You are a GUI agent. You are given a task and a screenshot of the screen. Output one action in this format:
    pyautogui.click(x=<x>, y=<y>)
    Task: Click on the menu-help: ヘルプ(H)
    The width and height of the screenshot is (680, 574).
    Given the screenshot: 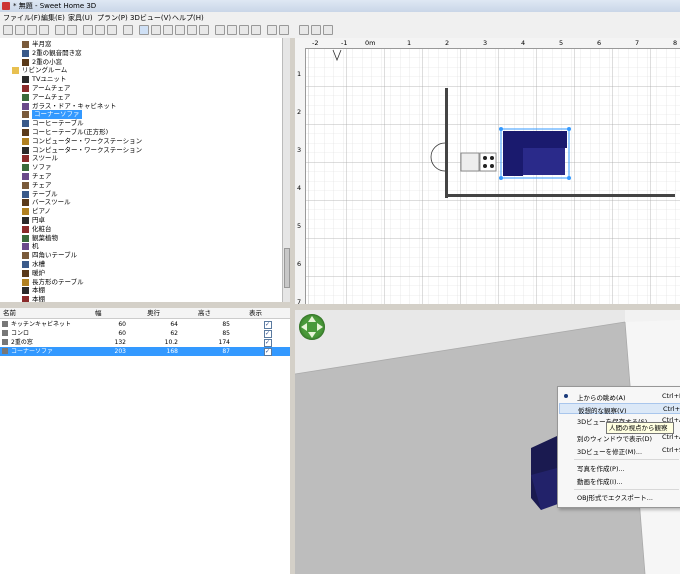 What is the action you would take?
    pyautogui.click(x=188, y=18)
    